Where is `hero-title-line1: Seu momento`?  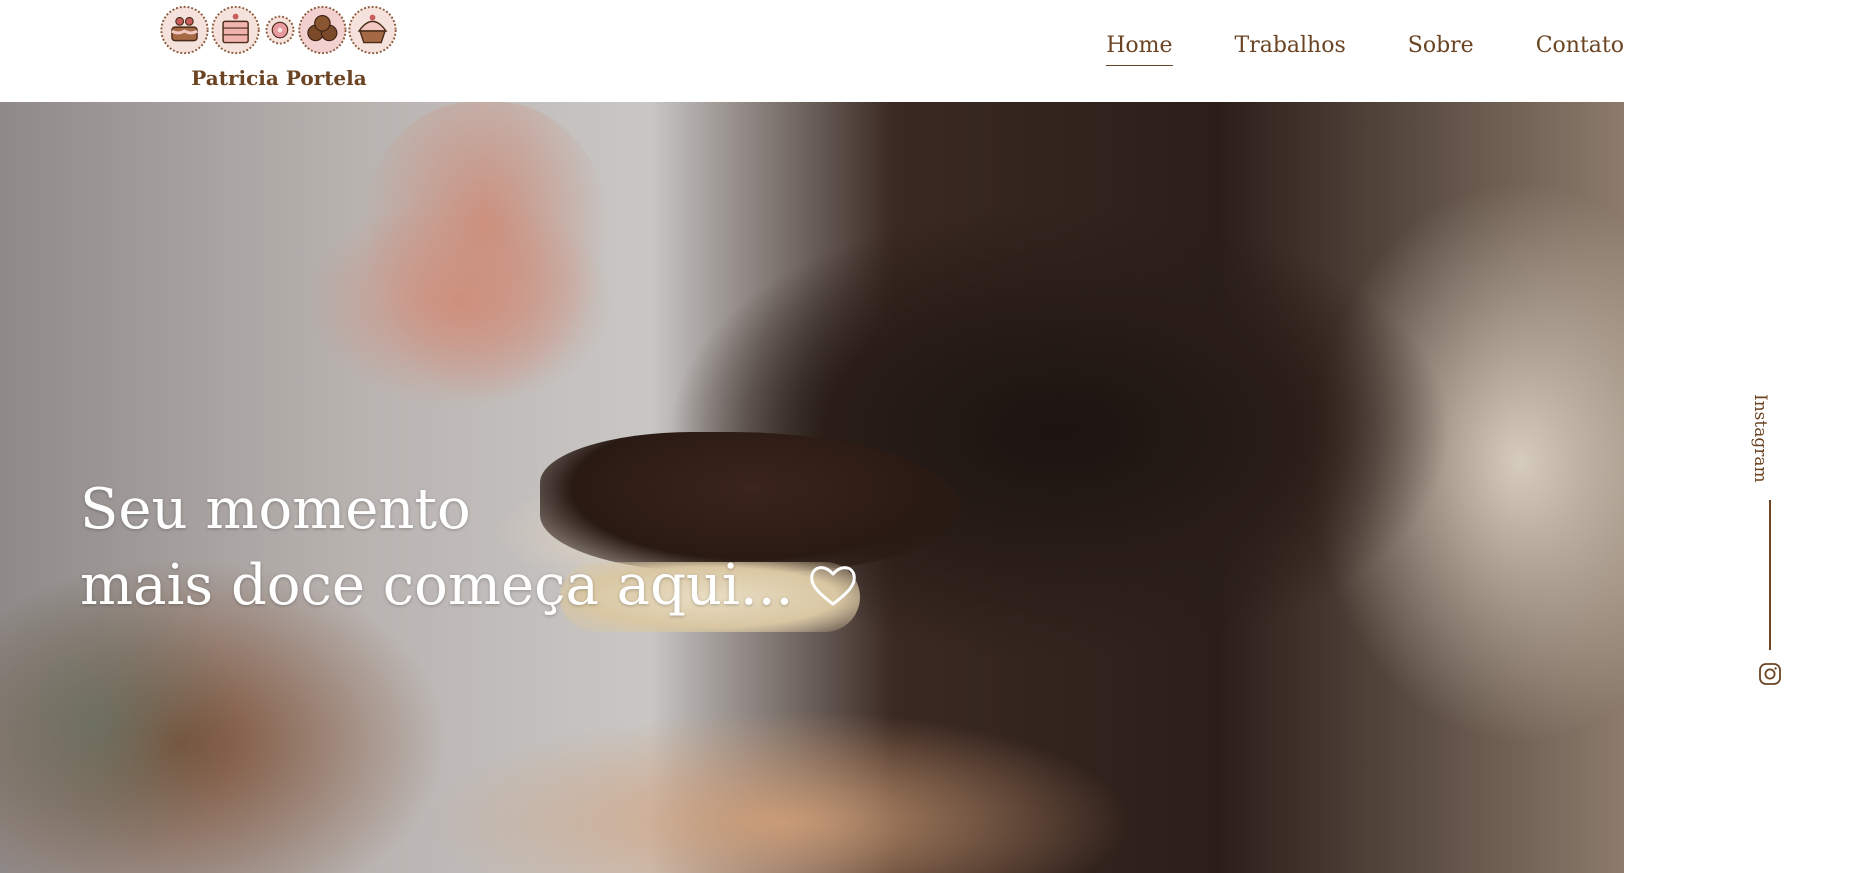 hero-title-line1: Seu momento is located at coordinates (275, 509).